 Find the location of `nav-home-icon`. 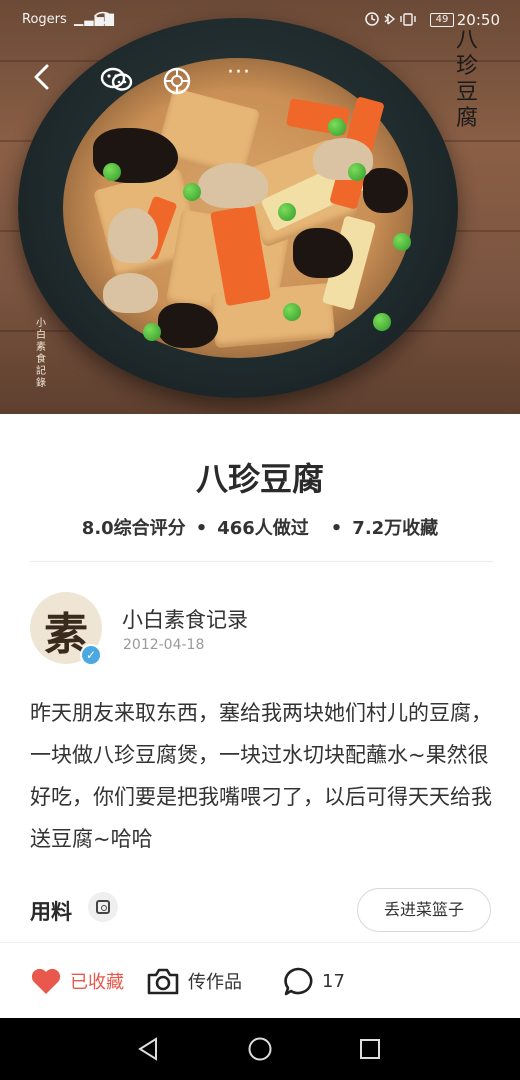

nav-home-icon is located at coordinates (260, 1049).